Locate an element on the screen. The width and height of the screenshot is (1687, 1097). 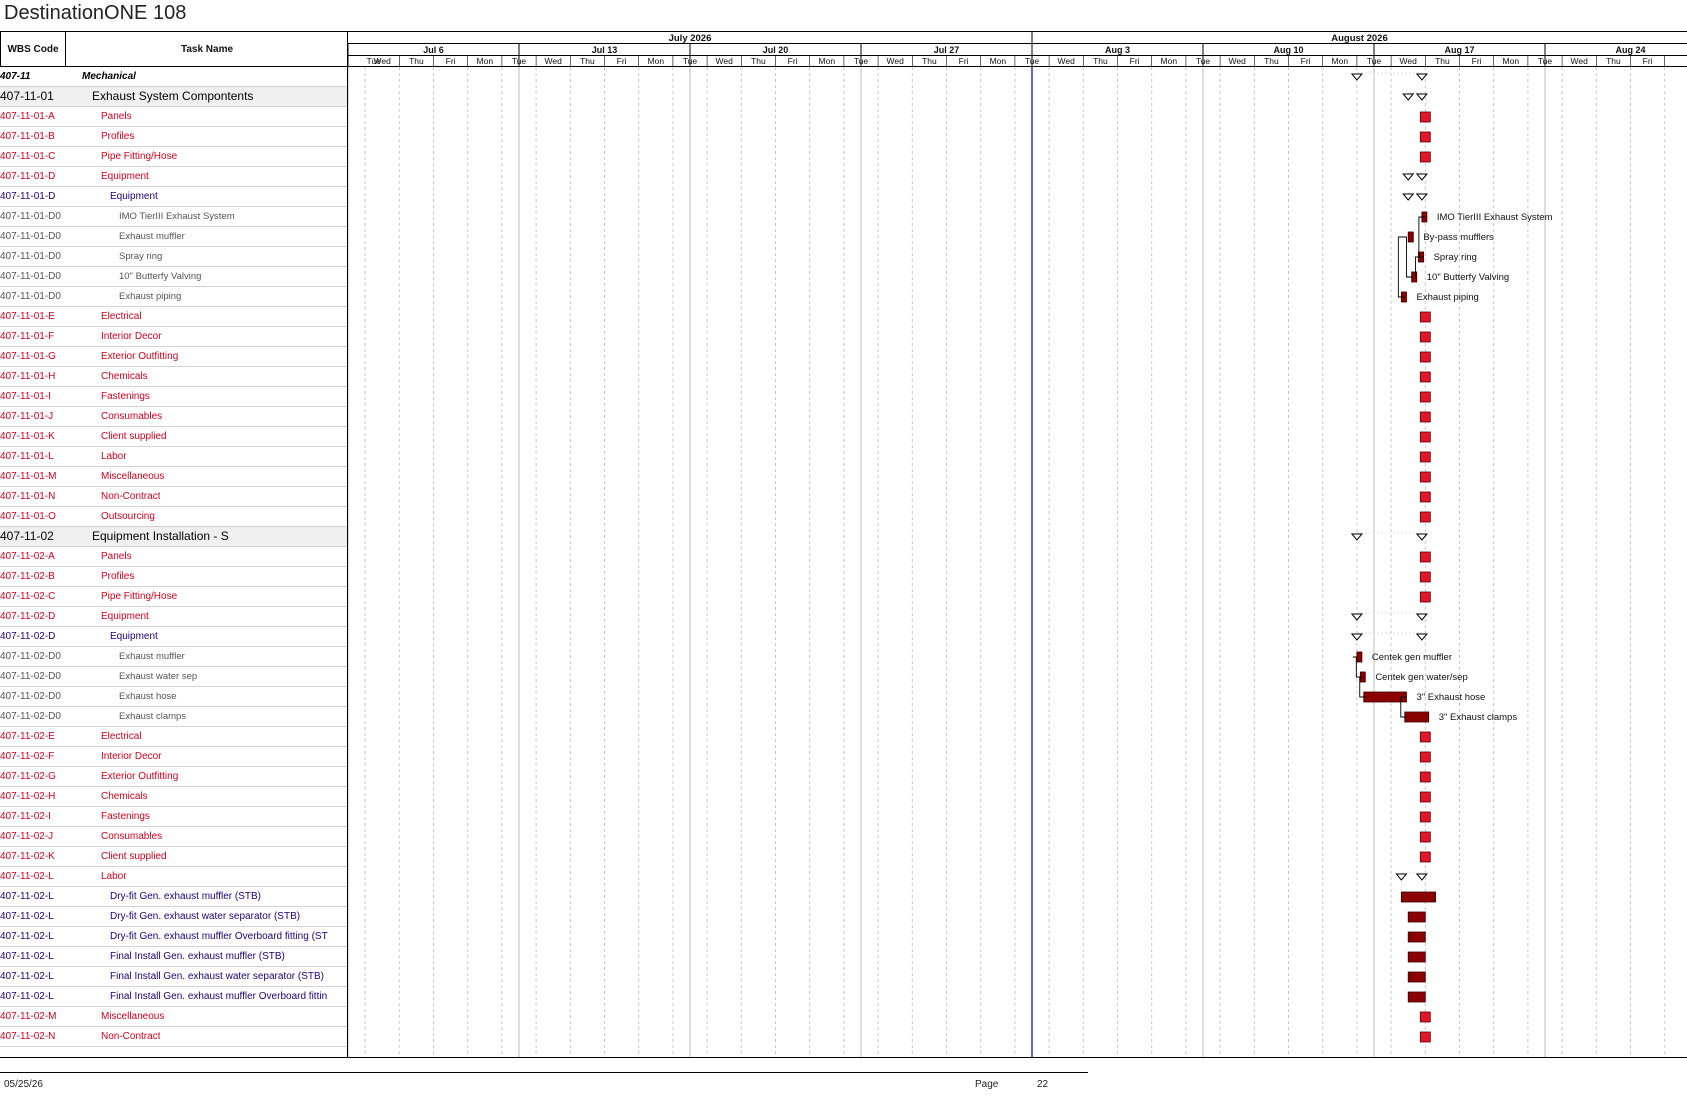
task-name-cell: Client supplied is located at coordinates (134, 856).